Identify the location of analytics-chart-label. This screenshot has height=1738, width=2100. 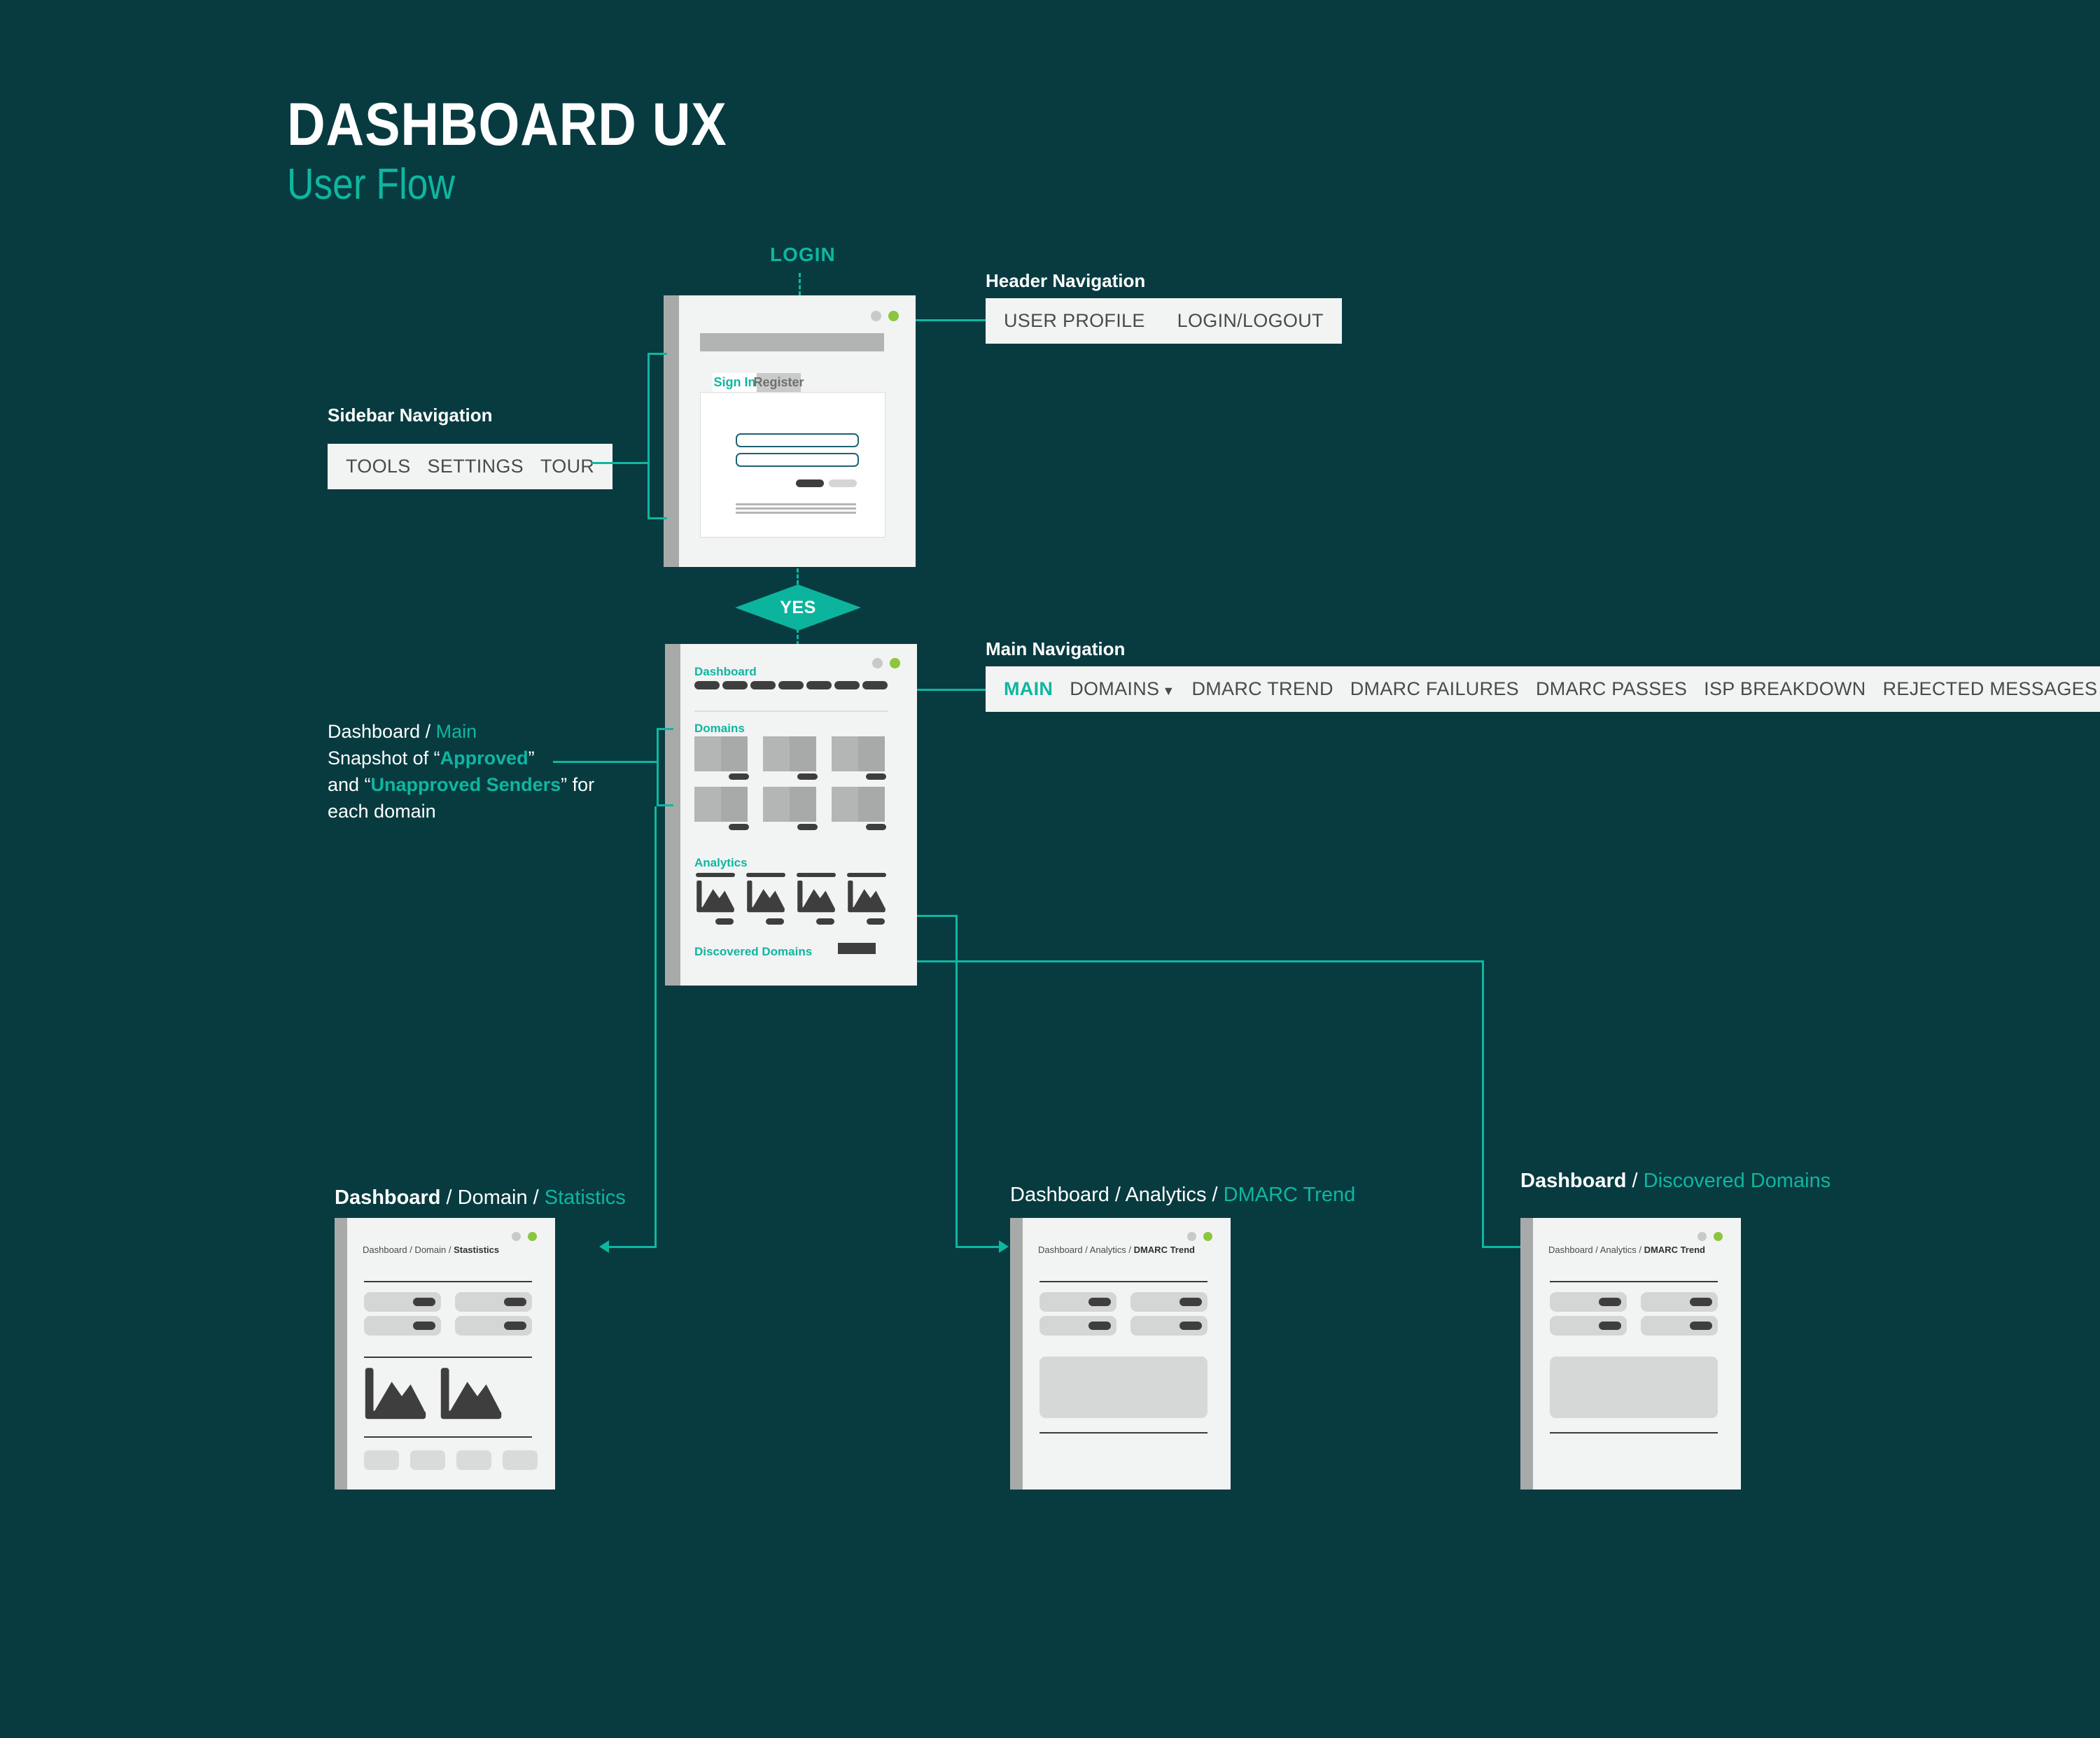
(775, 921).